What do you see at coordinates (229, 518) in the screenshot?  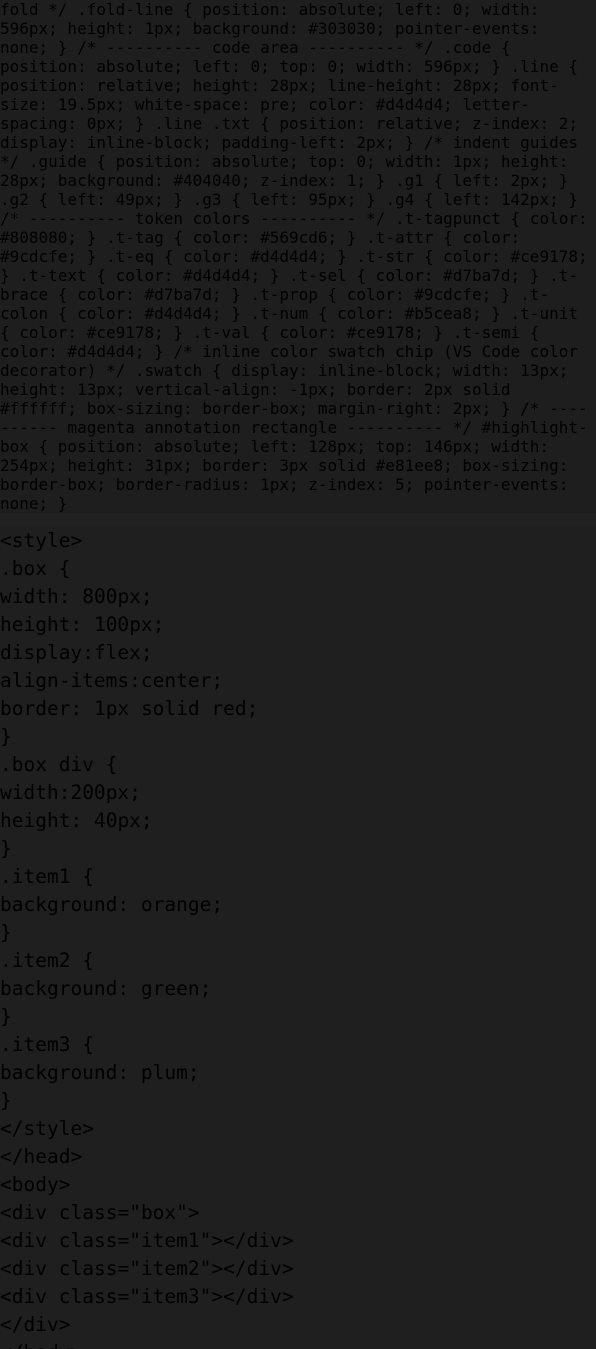 I see `token-tag-title-close: title` at bounding box center [229, 518].